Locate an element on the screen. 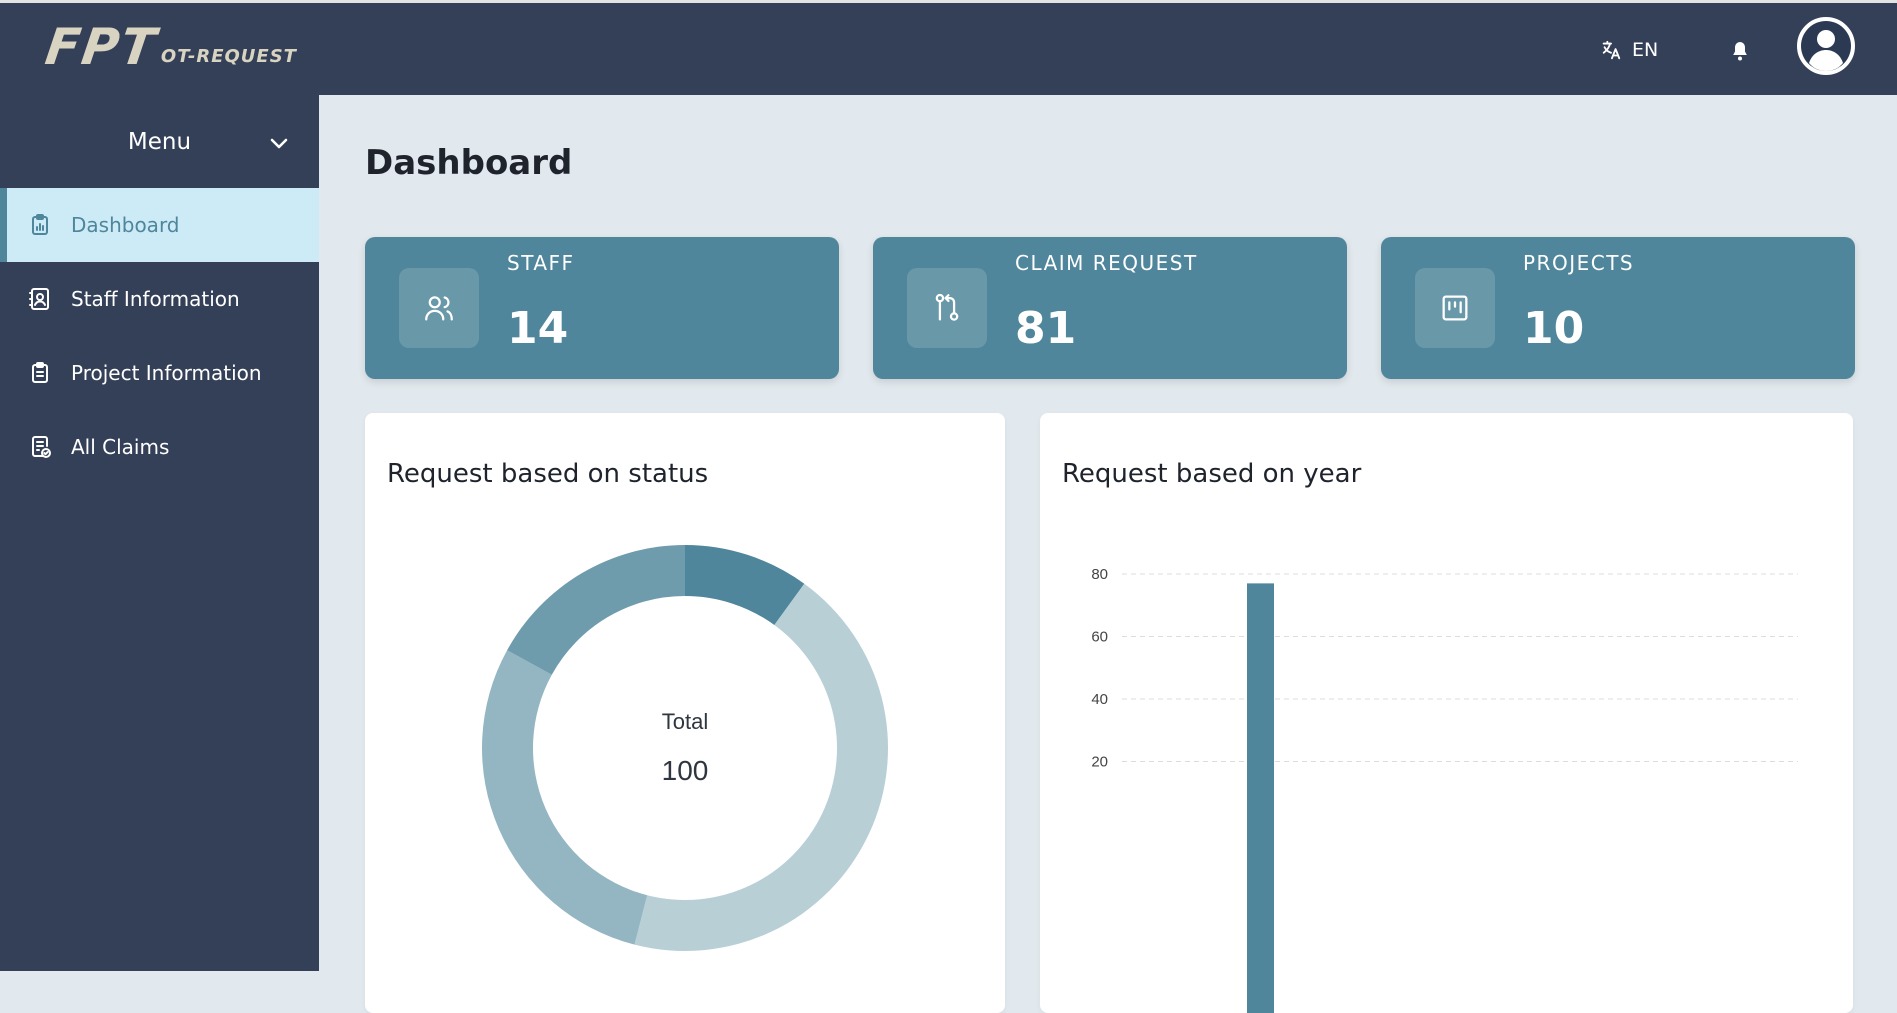 The image size is (1897, 1013). clipboard-list-icon is located at coordinates (40, 373).